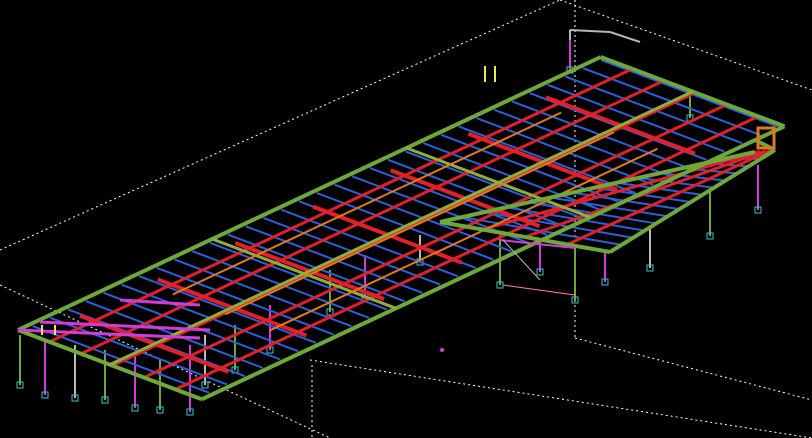 Image resolution: width=812 pixels, height=438 pixels. What do you see at coordinates (442, 350) in the screenshot?
I see `node-marker` at bounding box center [442, 350].